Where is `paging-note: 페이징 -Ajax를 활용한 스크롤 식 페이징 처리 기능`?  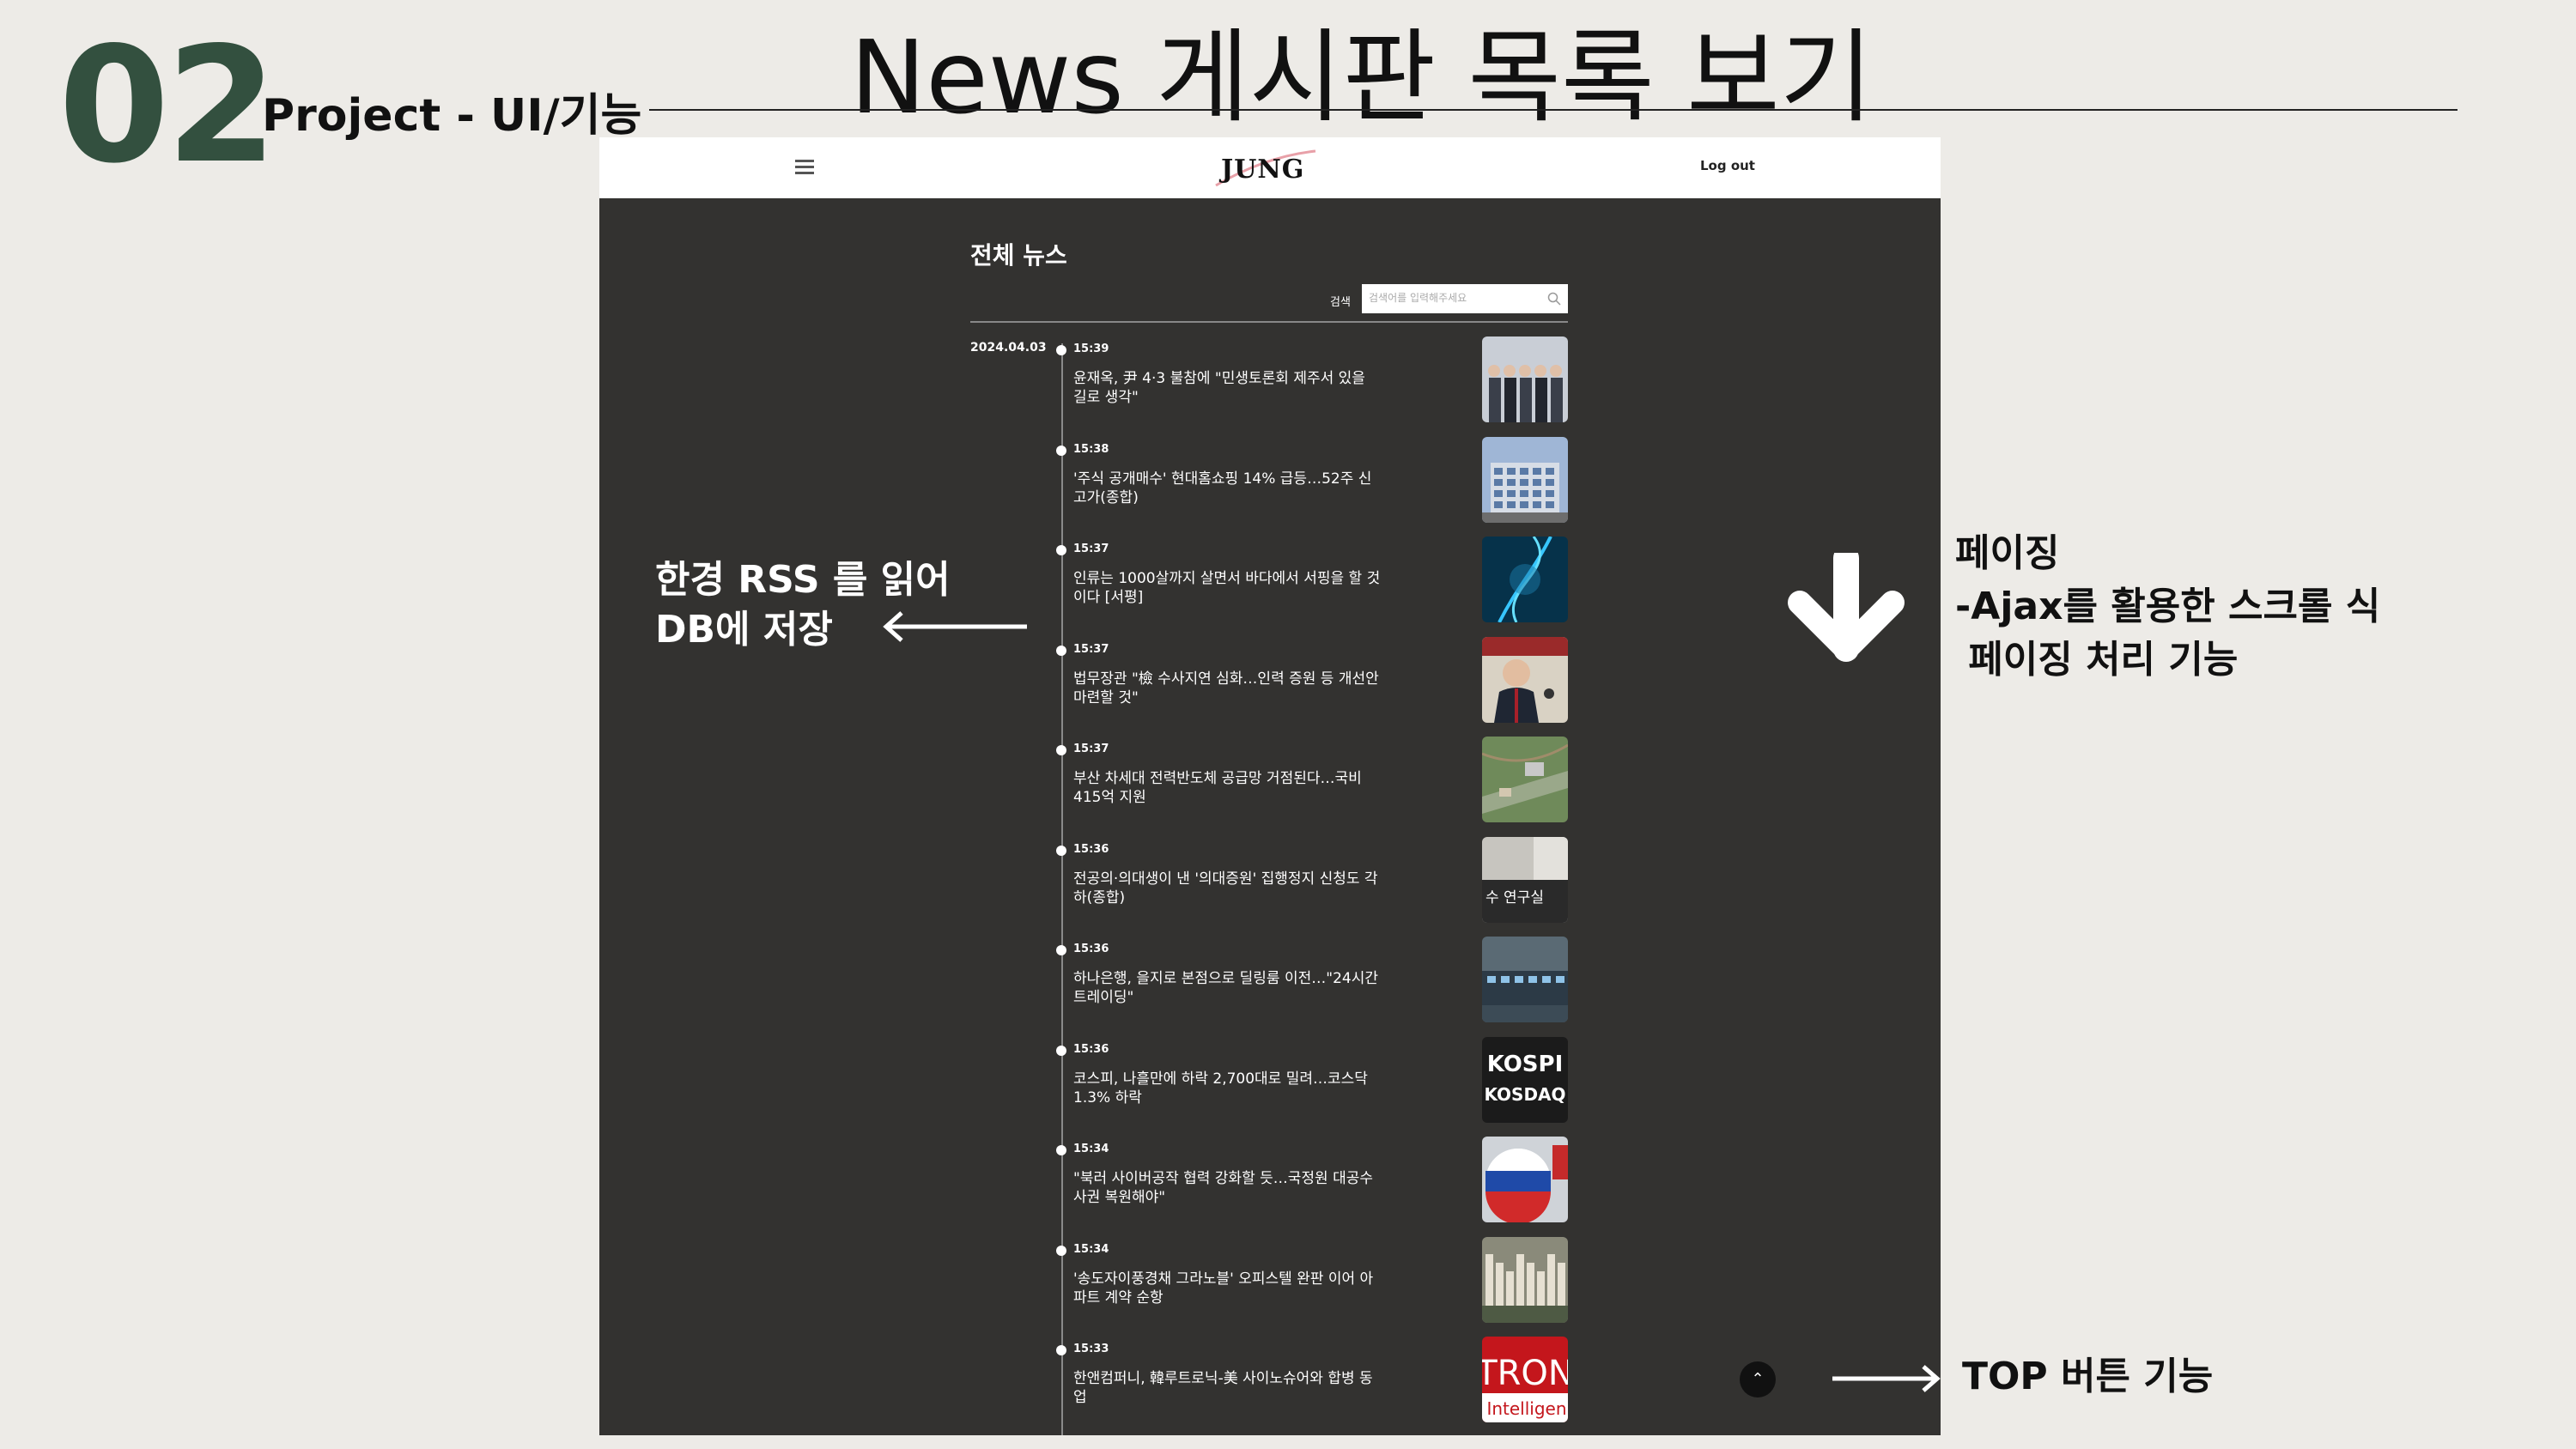
paging-note: 페이징 -Ajax를 활용한 스크롤 식 페이징 처리 기능 is located at coordinates (2167, 607).